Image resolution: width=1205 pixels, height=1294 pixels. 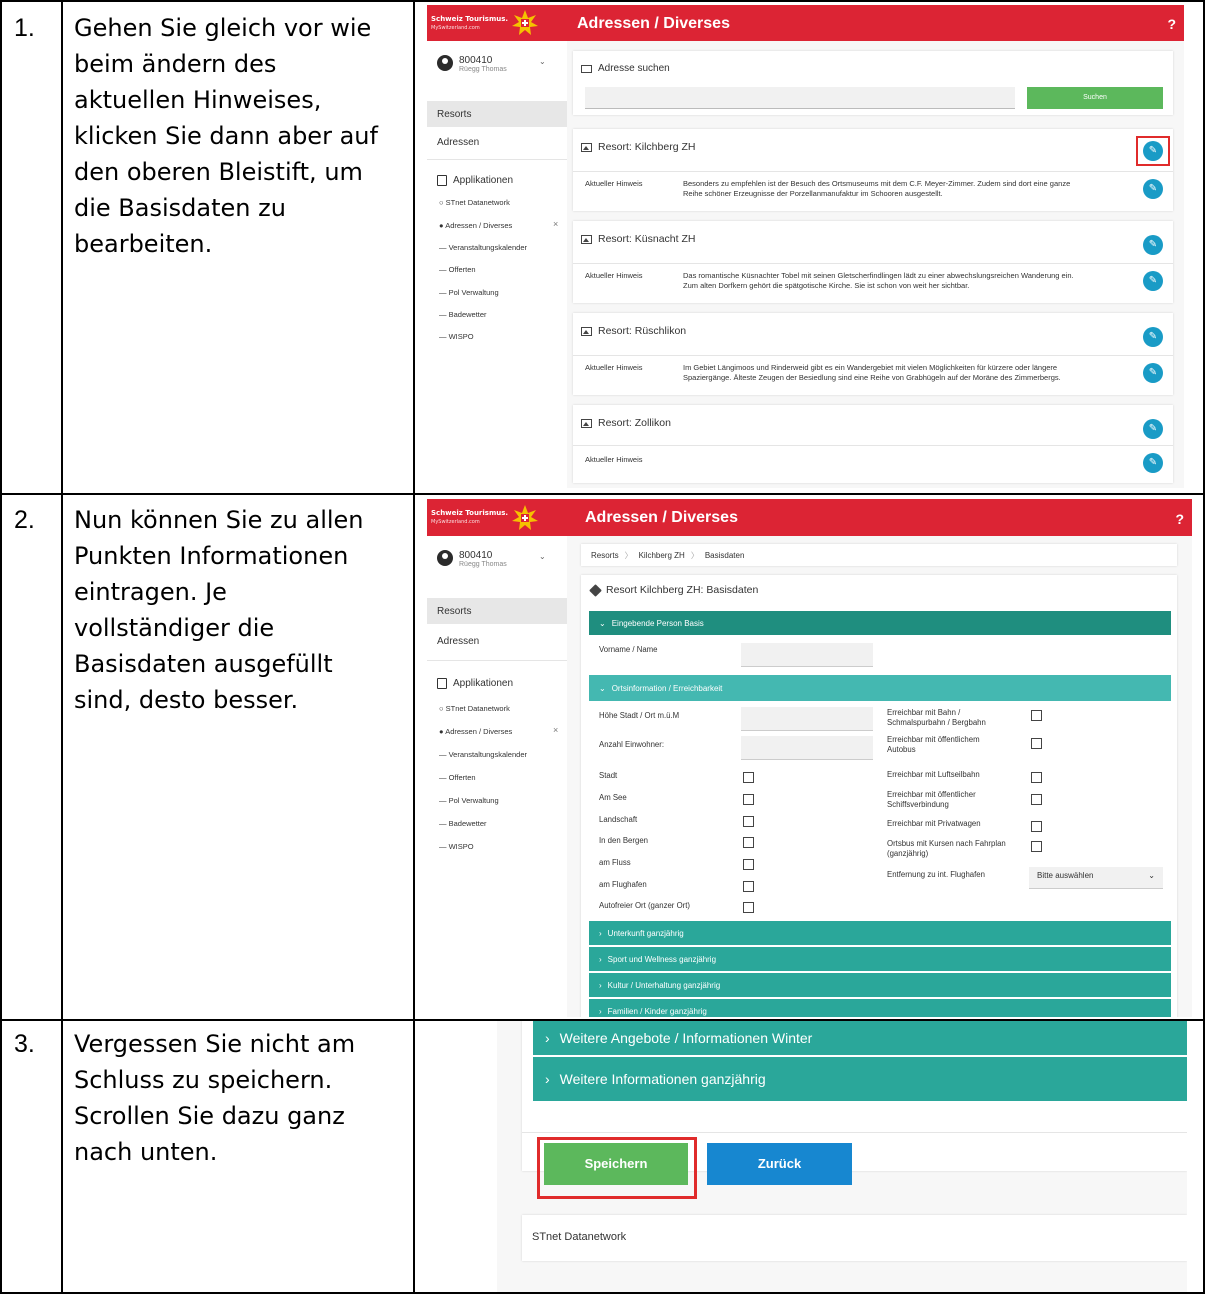 I want to click on hint-label: Aktueller Hinweis, so click(x=614, y=459).